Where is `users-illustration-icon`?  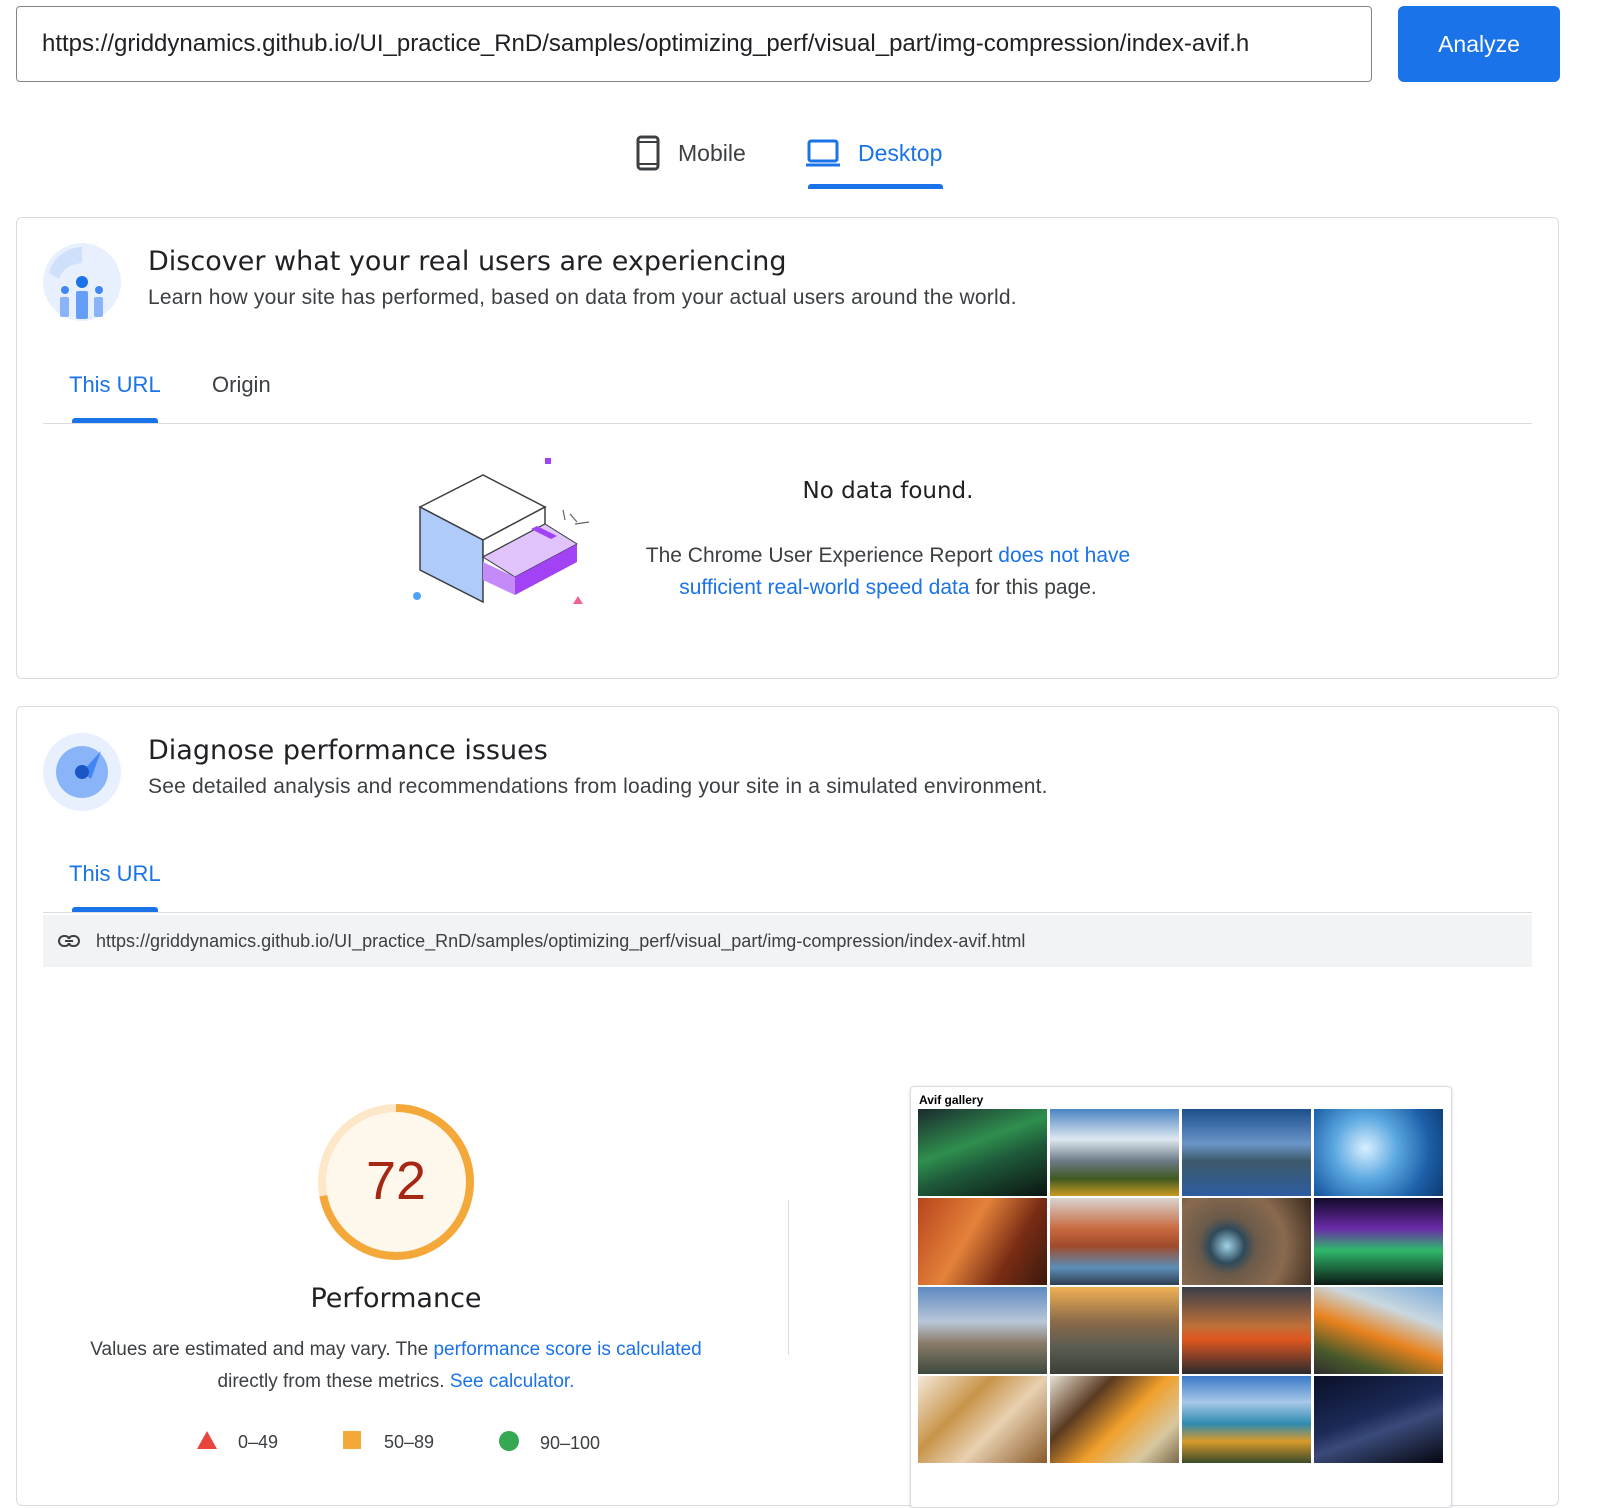
users-illustration-icon is located at coordinates (82, 284).